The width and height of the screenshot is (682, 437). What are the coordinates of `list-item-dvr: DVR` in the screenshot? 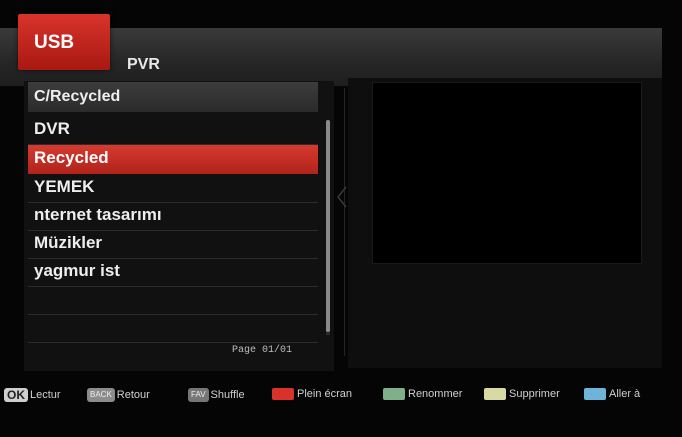 It's located at (173, 130).